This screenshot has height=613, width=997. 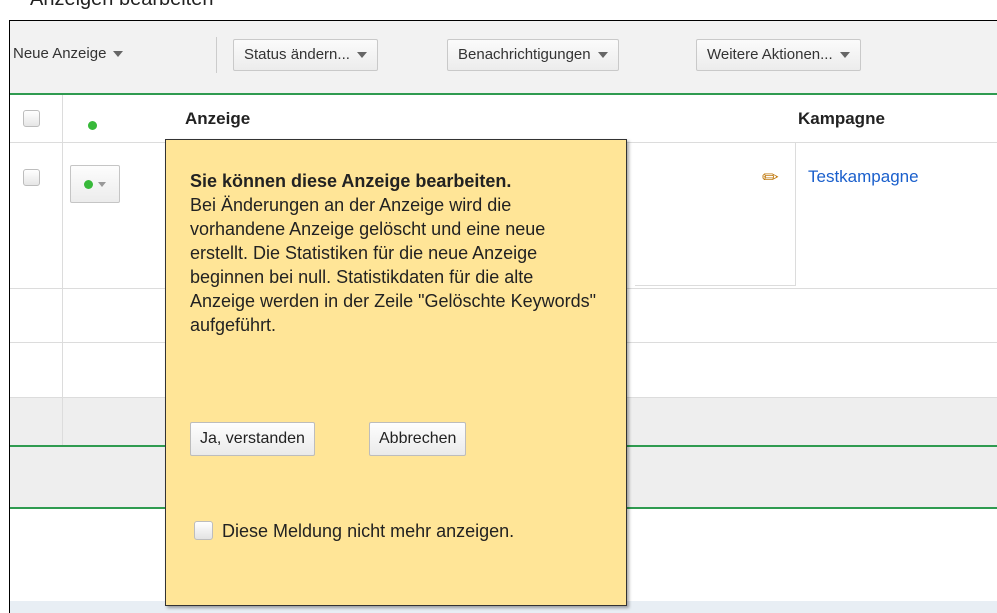 I want to click on campaign-link: Testkampagne, so click(x=863, y=177).